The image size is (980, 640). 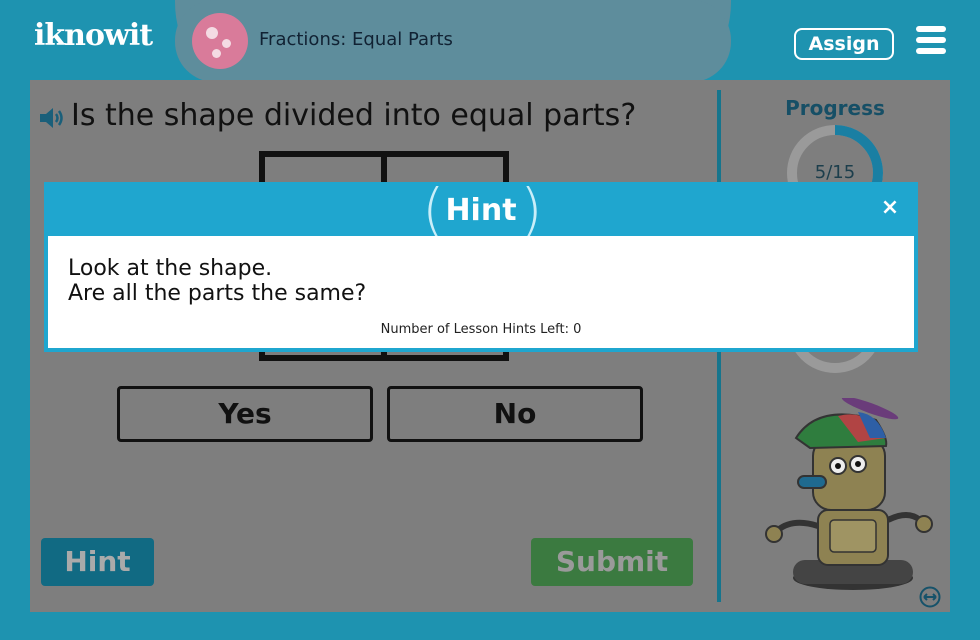 I want to click on hints-left-count: Number of Lesson Hints Left: 0, so click(x=481, y=329).